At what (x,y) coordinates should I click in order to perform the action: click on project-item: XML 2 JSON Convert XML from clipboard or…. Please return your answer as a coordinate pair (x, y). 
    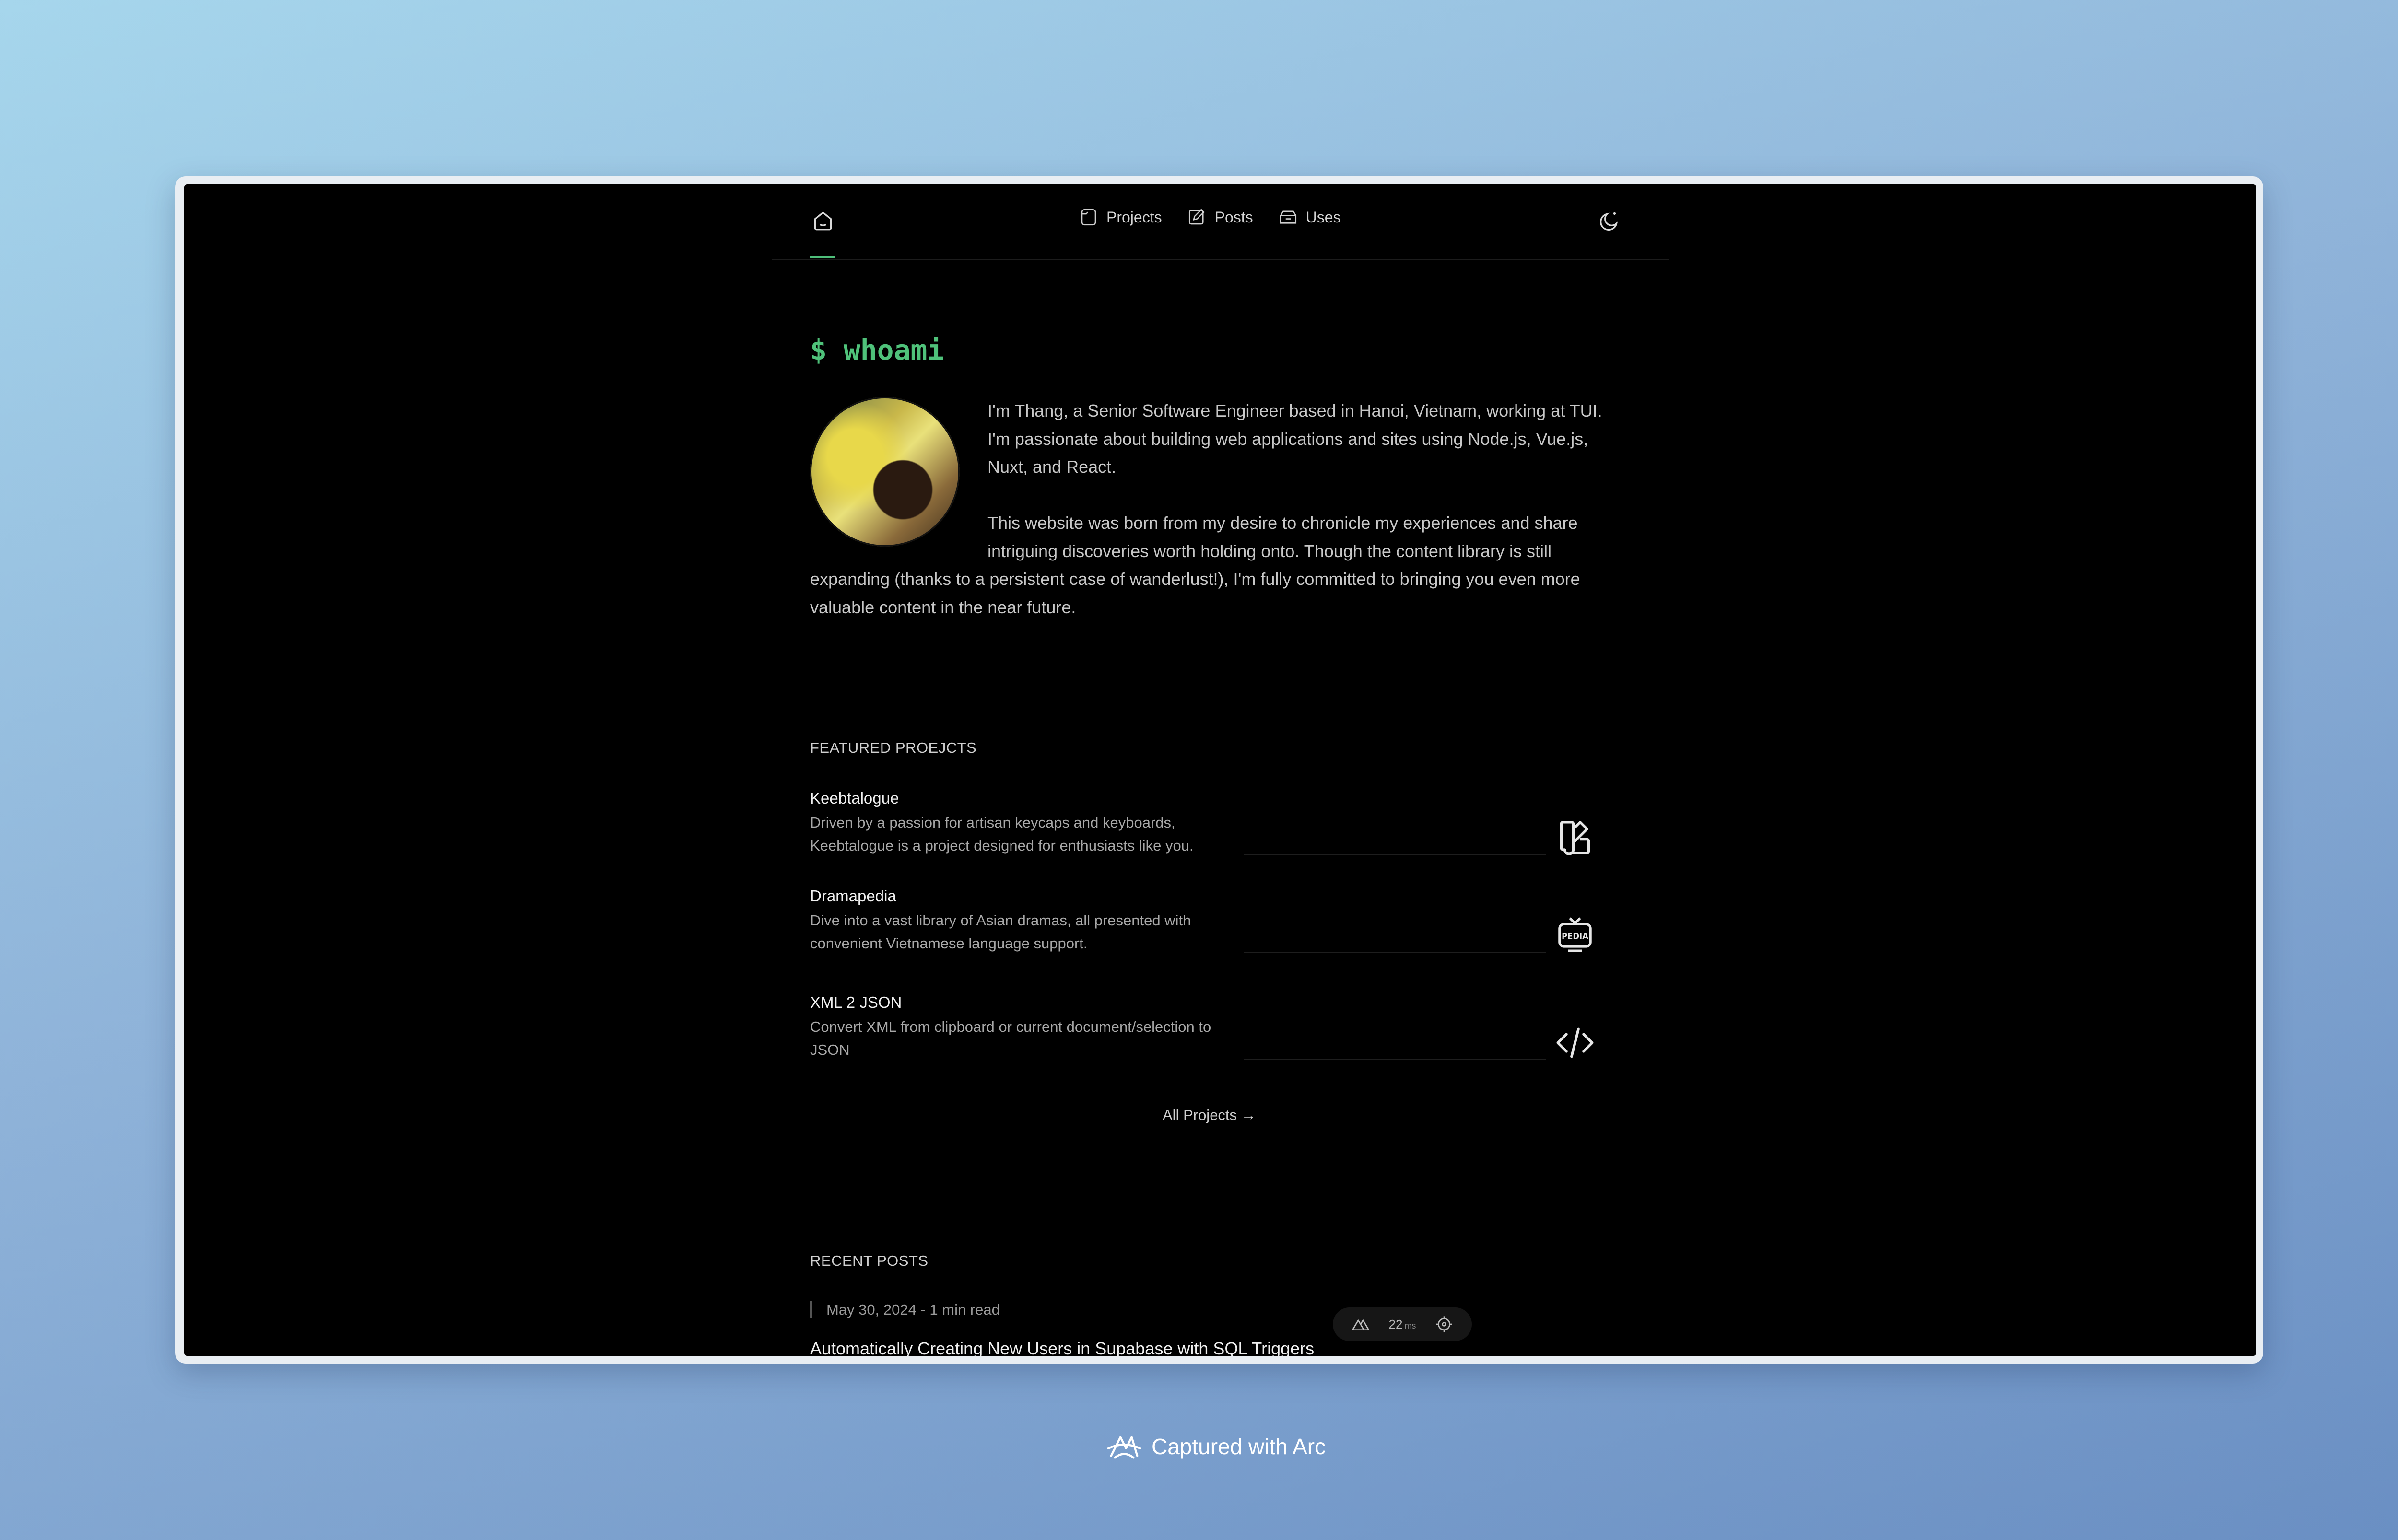
    Looking at the image, I should click on (1218, 1027).